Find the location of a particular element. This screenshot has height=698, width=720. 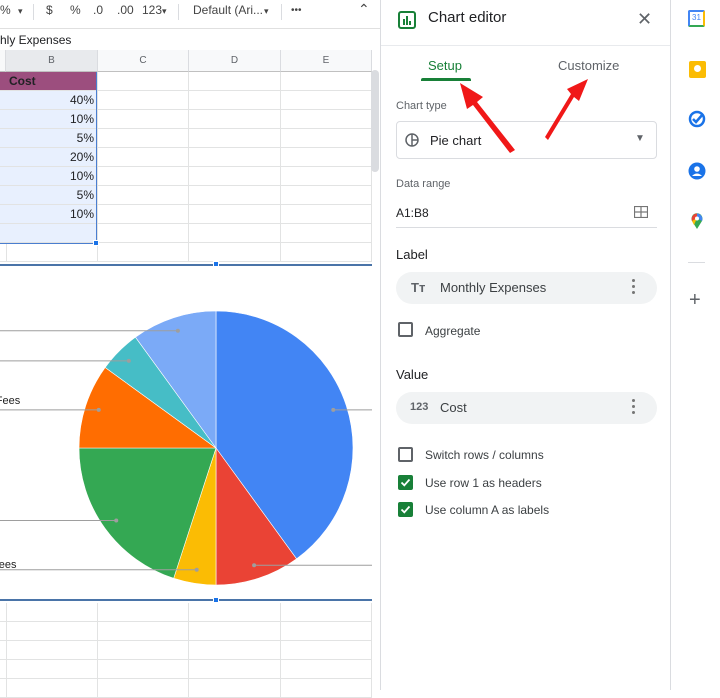

tab-customize: Customize is located at coordinates (588, 65).